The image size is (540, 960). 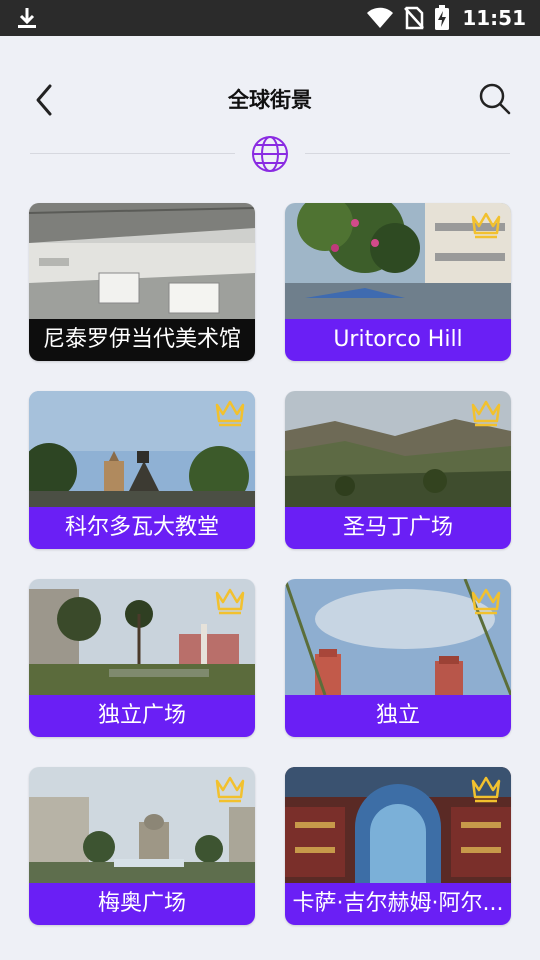 What do you see at coordinates (142, 904) in the screenshot?
I see `place-label: 梅奥广场` at bounding box center [142, 904].